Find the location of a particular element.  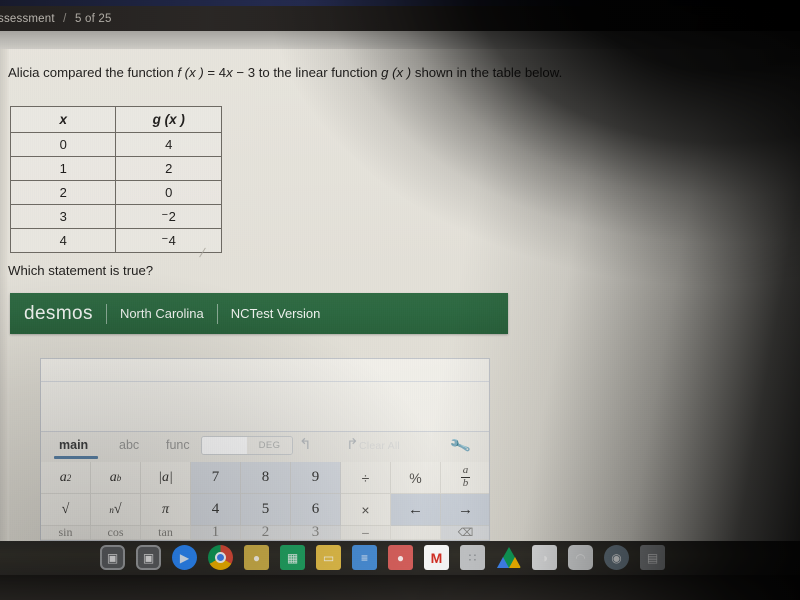

table-row: 20 is located at coordinates (115, 192).